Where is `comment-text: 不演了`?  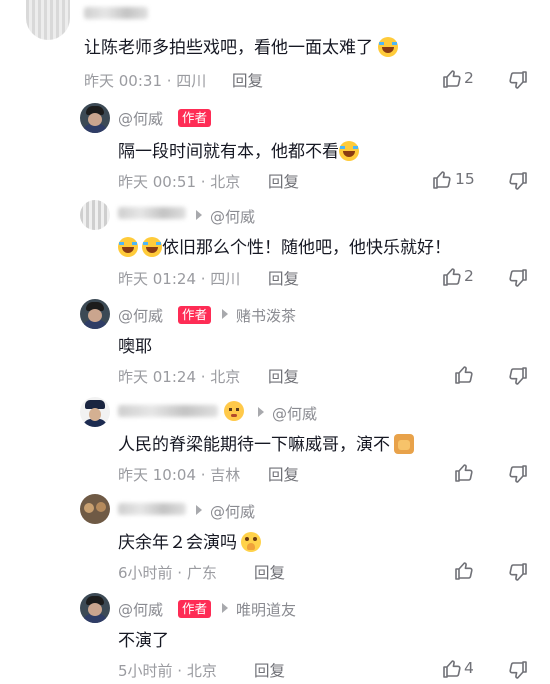 comment-text: 不演了 is located at coordinates (143, 641).